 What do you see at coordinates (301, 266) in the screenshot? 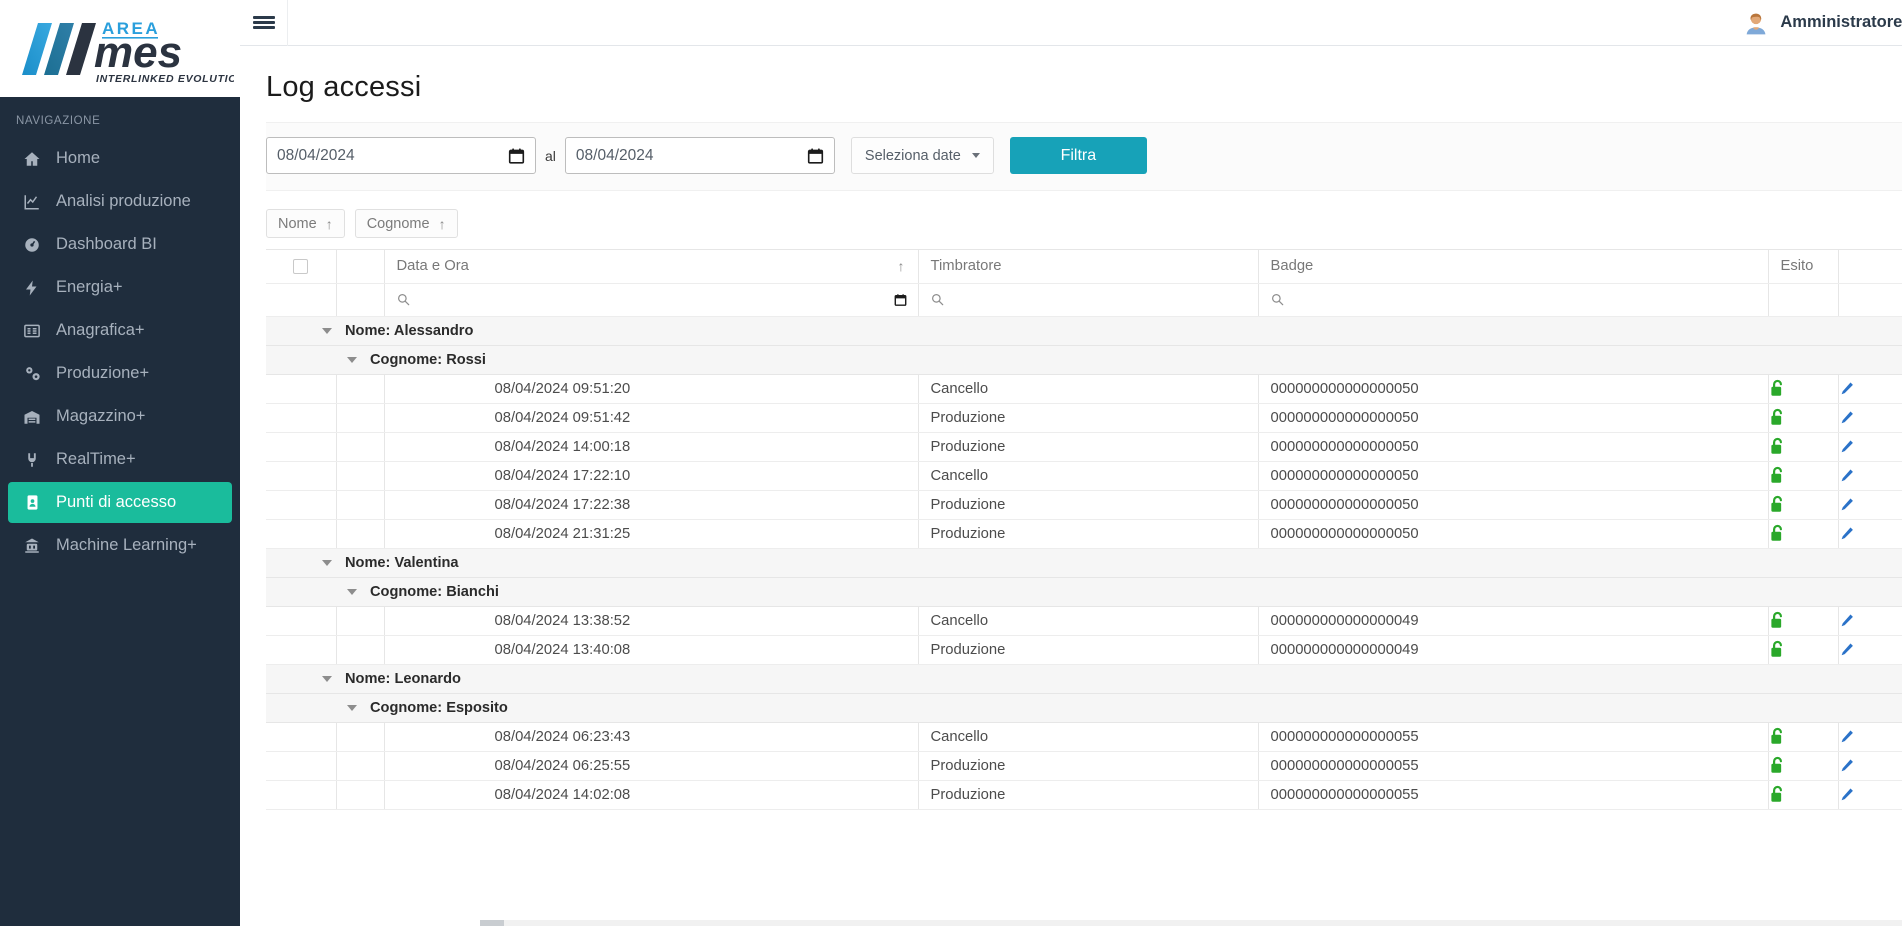
I see `select-all-checkbox` at bounding box center [301, 266].